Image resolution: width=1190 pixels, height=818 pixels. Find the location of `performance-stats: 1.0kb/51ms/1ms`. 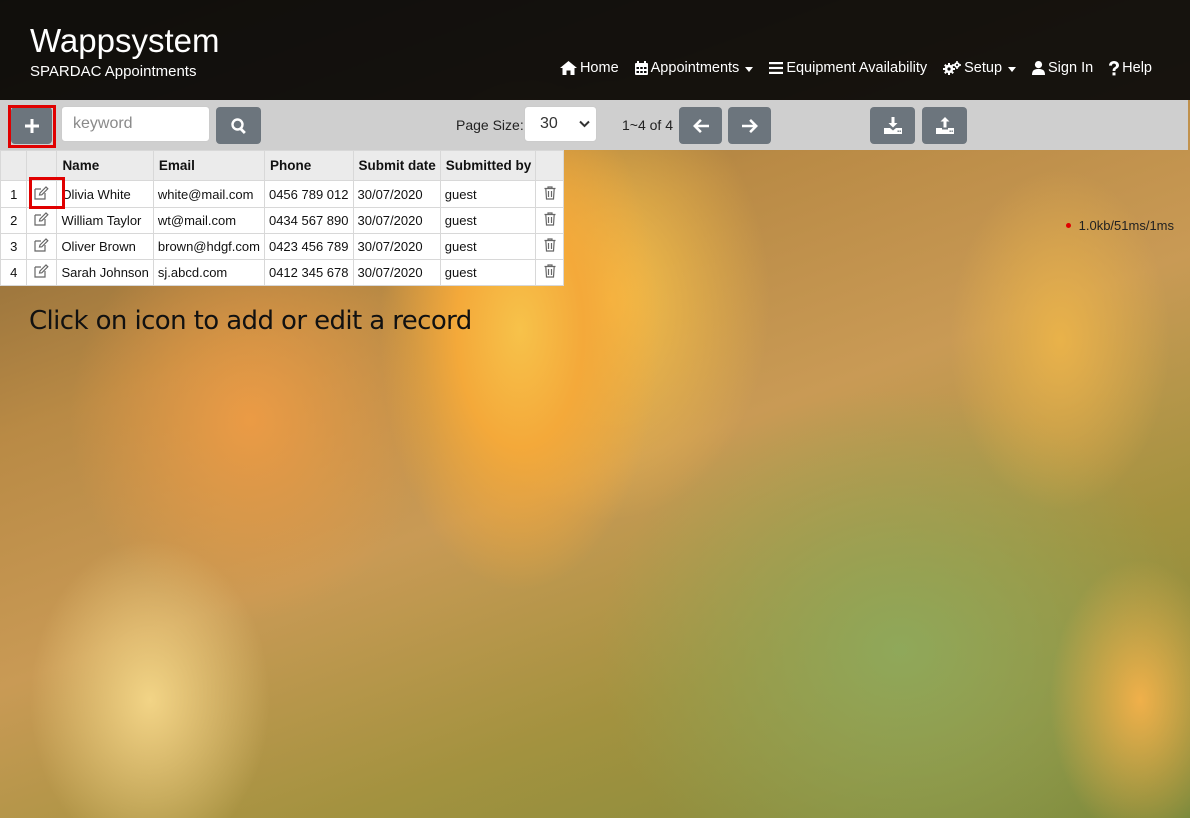

performance-stats: 1.0kb/51ms/1ms is located at coordinates (1119, 225).